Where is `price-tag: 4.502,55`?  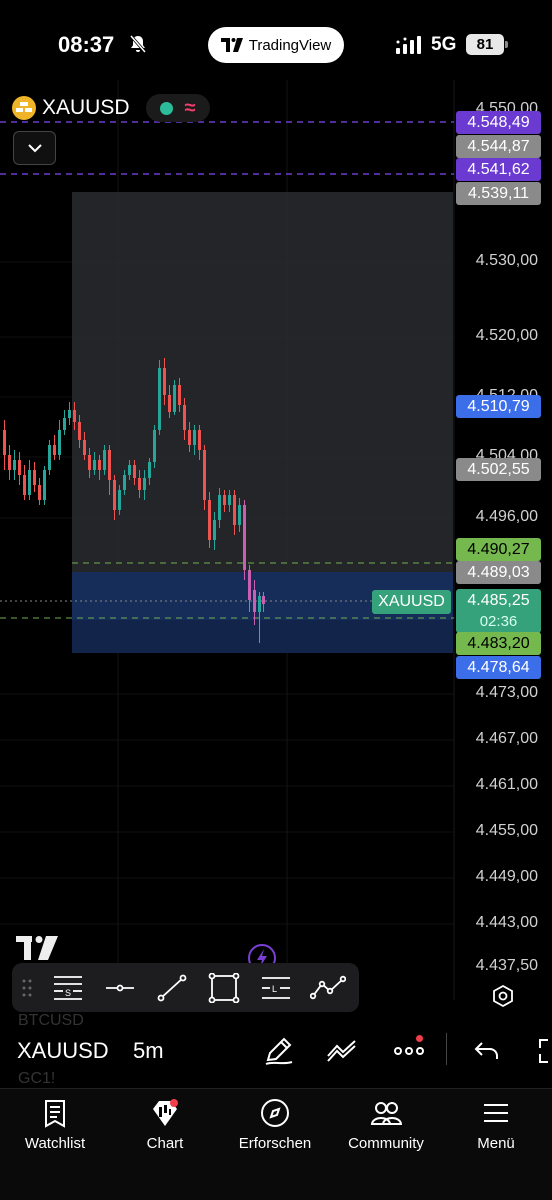
price-tag: 4.502,55 is located at coordinates (498, 469).